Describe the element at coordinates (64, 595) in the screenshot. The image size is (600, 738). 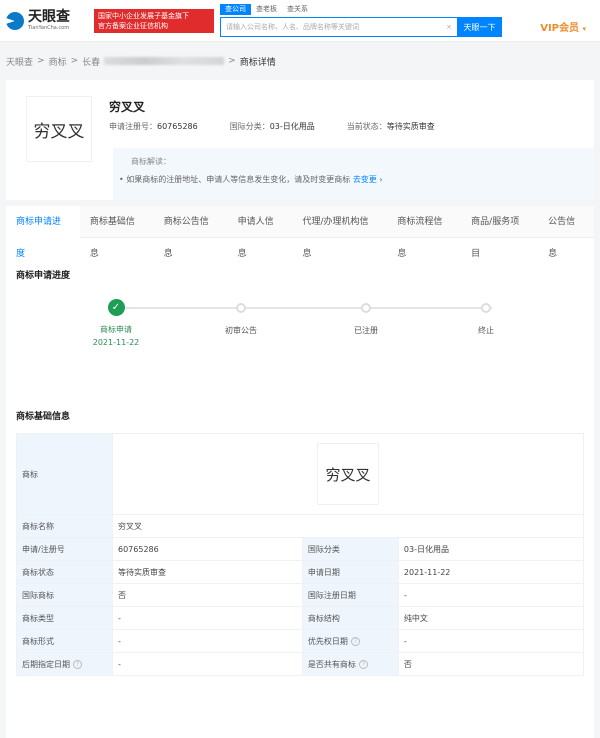
I see `field-label: 国际商标` at that location.